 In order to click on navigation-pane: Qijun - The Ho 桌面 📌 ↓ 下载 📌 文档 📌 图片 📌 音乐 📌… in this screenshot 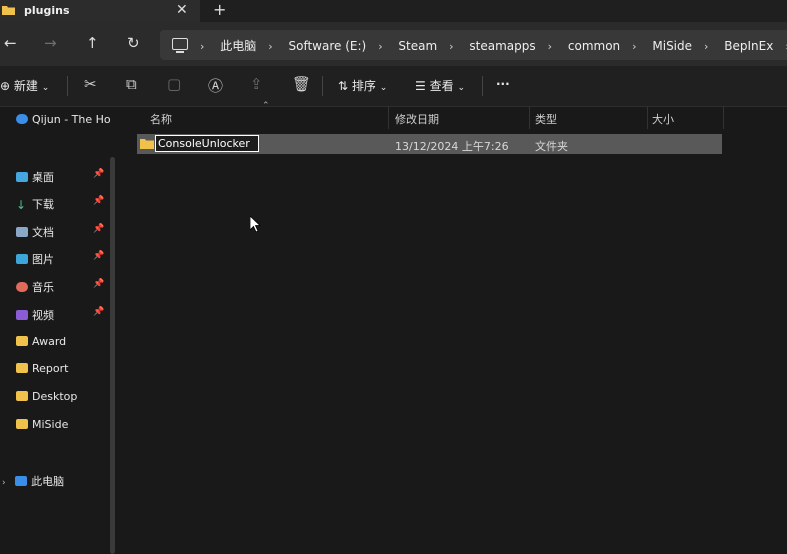, I will do `click(61, 330)`.